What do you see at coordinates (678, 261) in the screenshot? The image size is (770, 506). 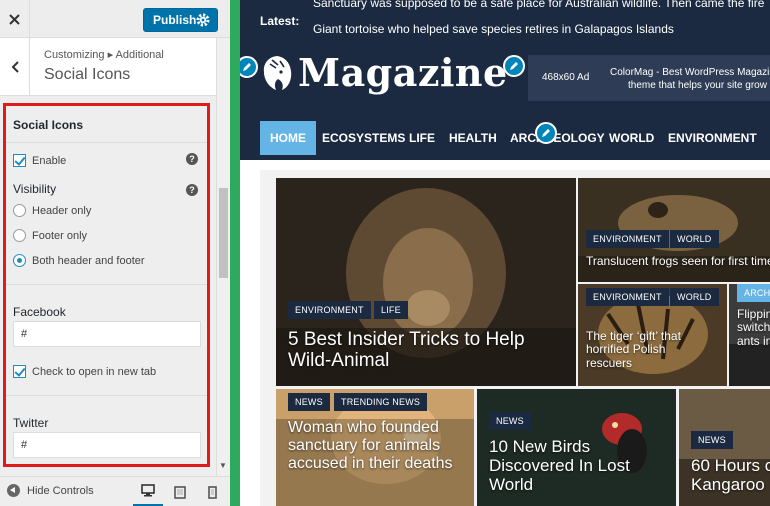 I see `post-title: Translucent frogs seen for first time` at bounding box center [678, 261].